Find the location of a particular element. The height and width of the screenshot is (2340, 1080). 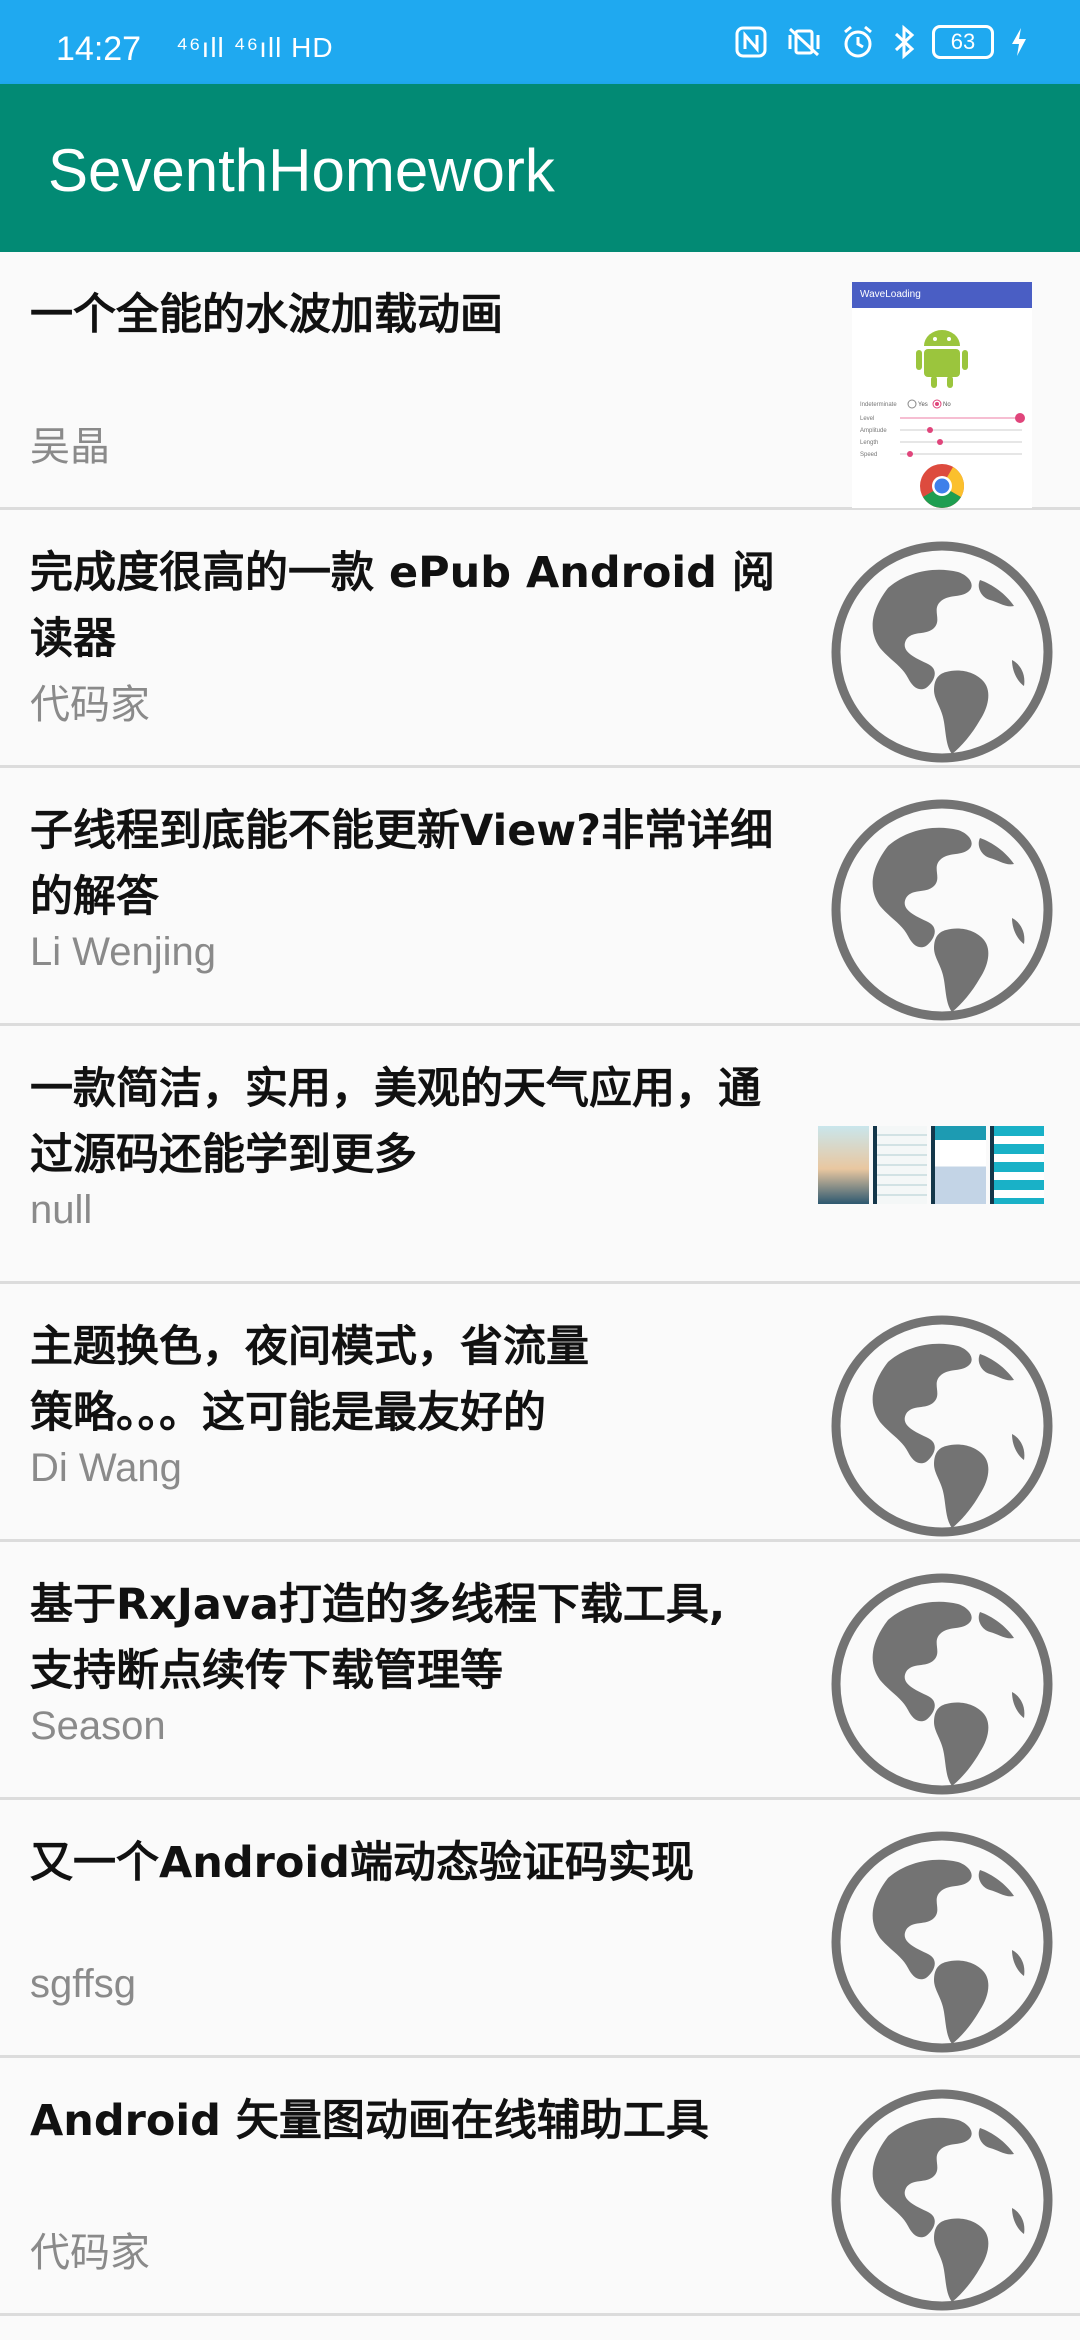

app-bar: SeventhHomework is located at coordinates (540, 168).